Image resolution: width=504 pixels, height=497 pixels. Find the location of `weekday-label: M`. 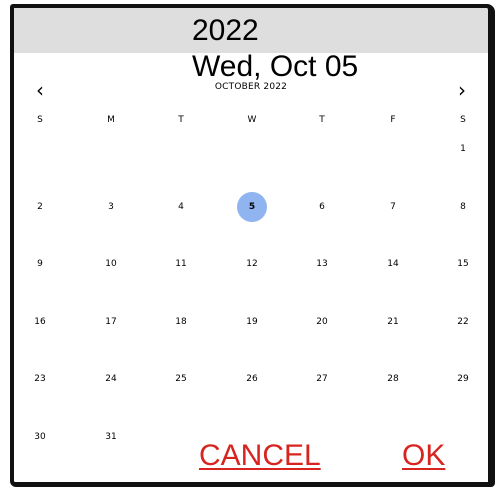

weekday-label: M is located at coordinates (111, 120).